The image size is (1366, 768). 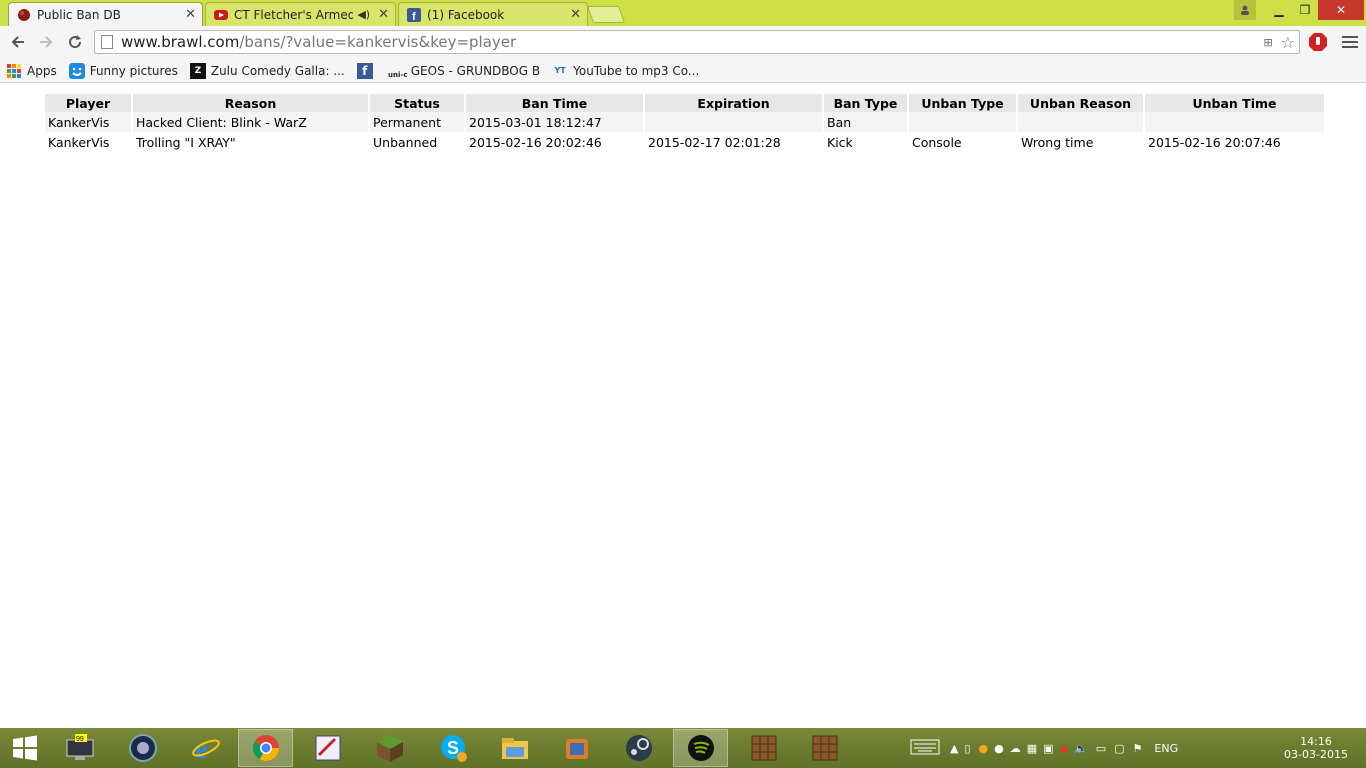 What do you see at coordinates (1057, 142) in the screenshot?
I see `cell-unban-reason: Wrong time` at bounding box center [1057, 142].